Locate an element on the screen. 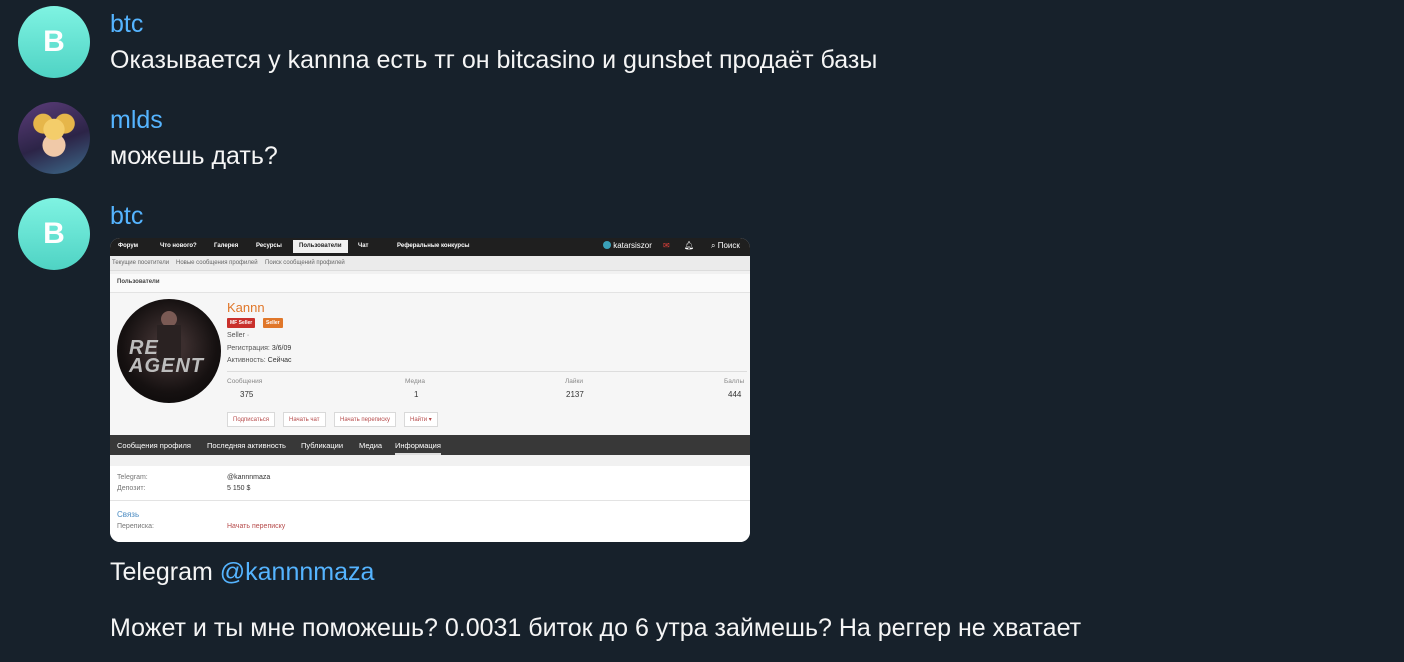 This screenshot has height=662, width=1404. profile-name: Kannn is located at coordinates (246, 307).